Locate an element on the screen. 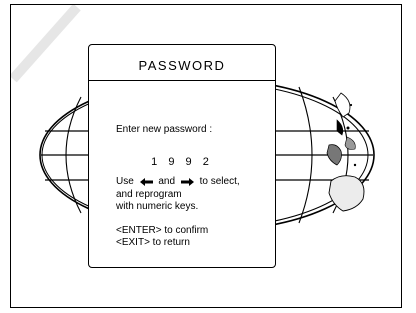 The image size is (416, 313). password-value-field: 1 9 9 2 is located at coordinates (182, 162).